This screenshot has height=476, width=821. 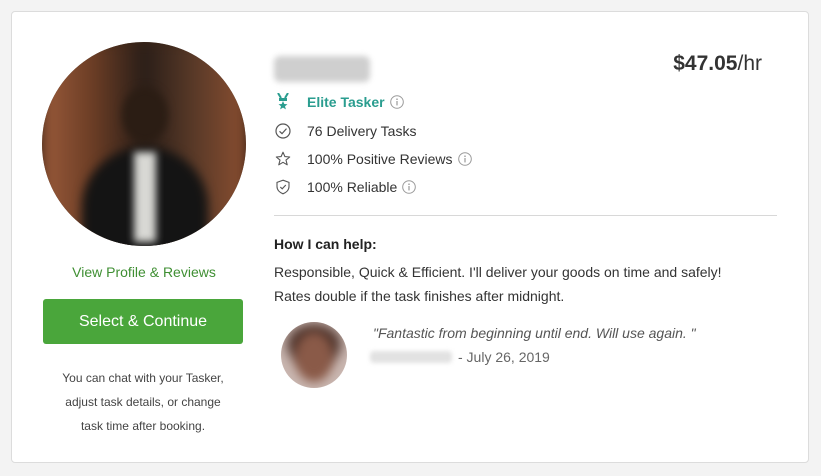 What do you see at coordinates (283, 131) in the screenshot?
I see `check-circle-icon` at bounding box center [283, 131].